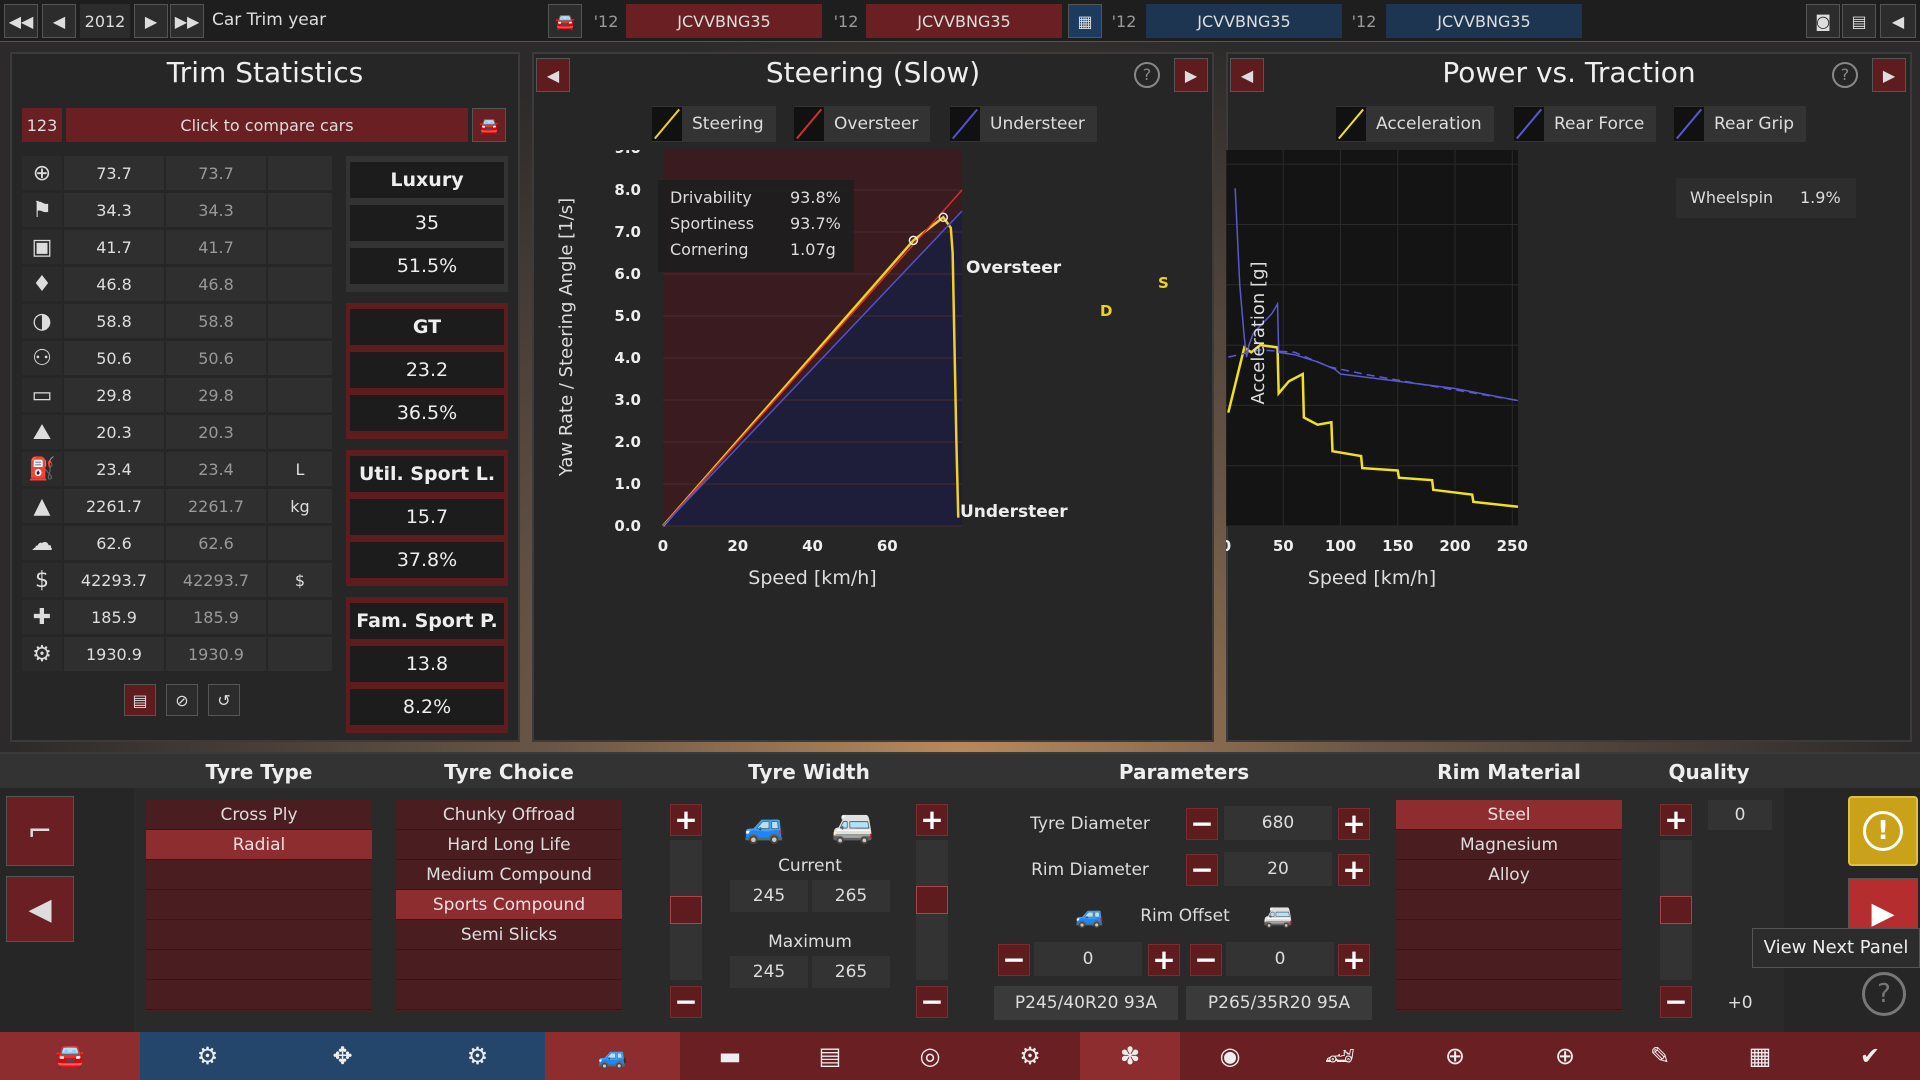  What do you see at coordinates (1130, 1056) in the screenshot?
I see `nav-wheels-icon: ✽` at bounding box center [1130, 1056].